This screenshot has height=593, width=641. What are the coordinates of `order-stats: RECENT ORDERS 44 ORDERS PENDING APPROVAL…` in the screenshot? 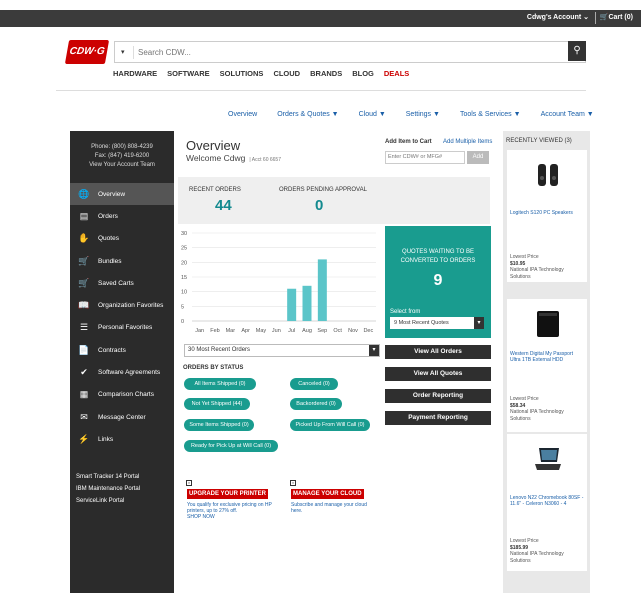 It's located at (334, 200).